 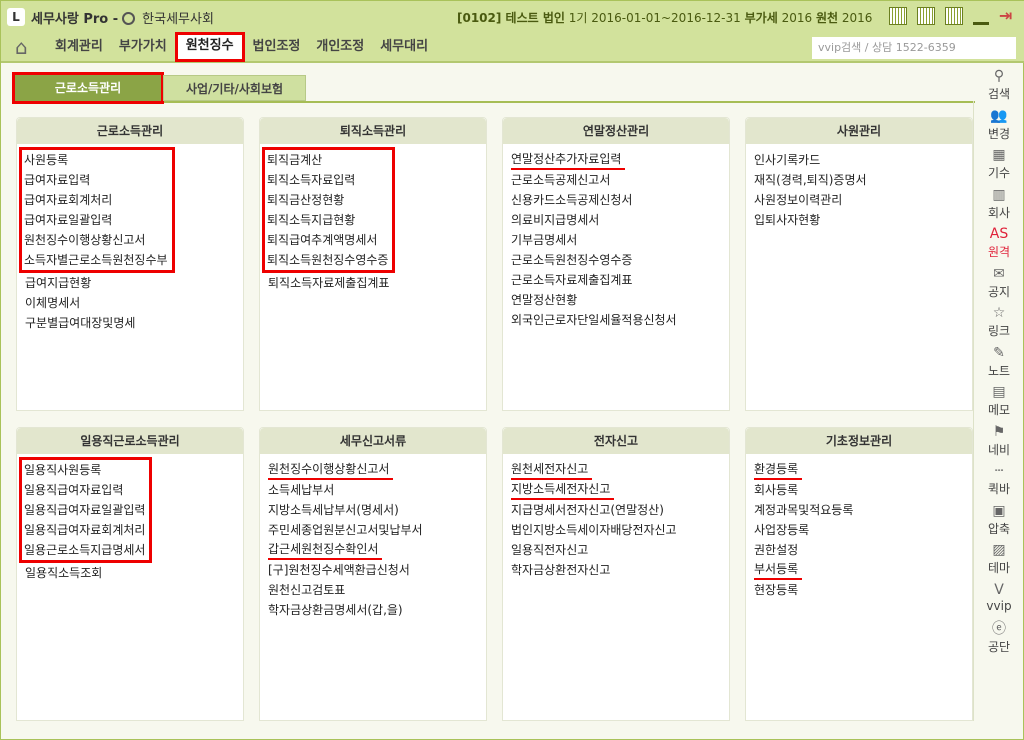 I want to click on panel-menu-item: 입퇴사자현황, so click(x=787, y=220).